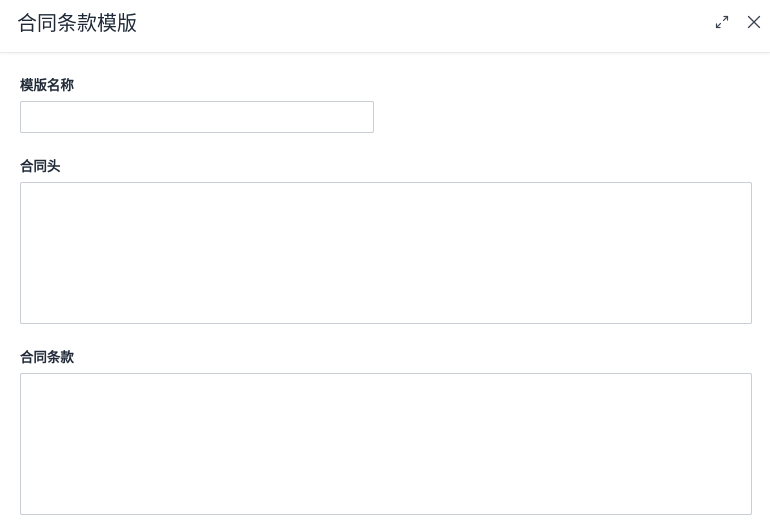 This screenshot has height=529, width=770. I want to click on dialog-title: 合同条款模版, so click(77, 23).